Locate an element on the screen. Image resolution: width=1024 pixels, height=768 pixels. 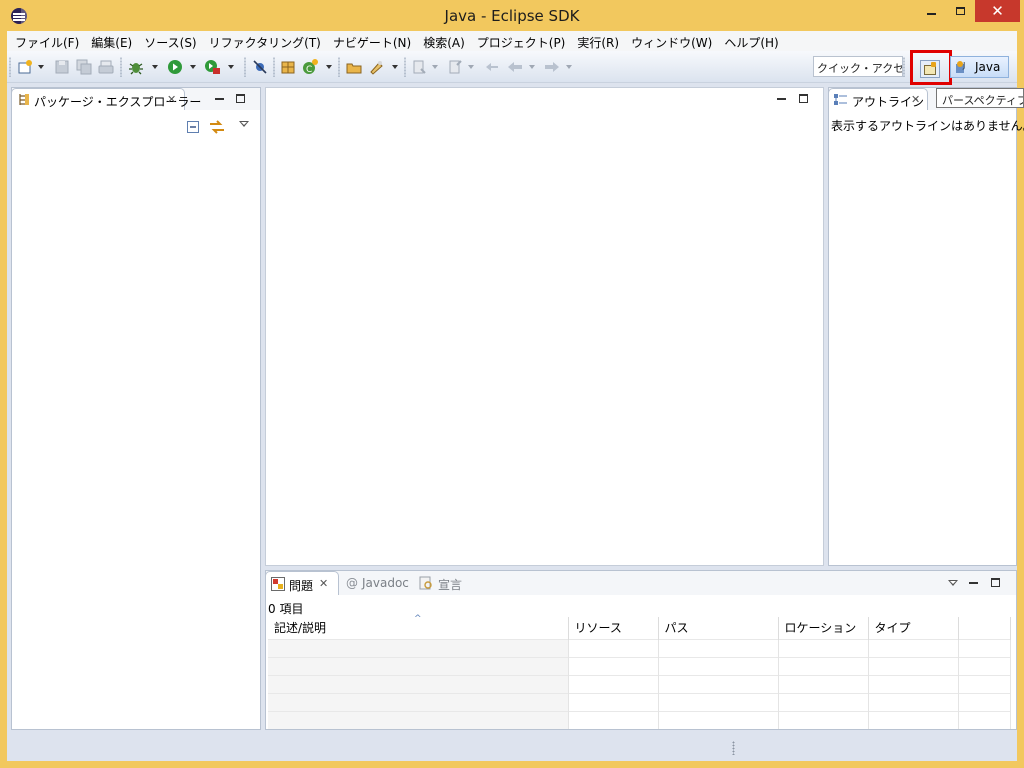
new-java-class-icon: C is located at coordinates (310, 67).